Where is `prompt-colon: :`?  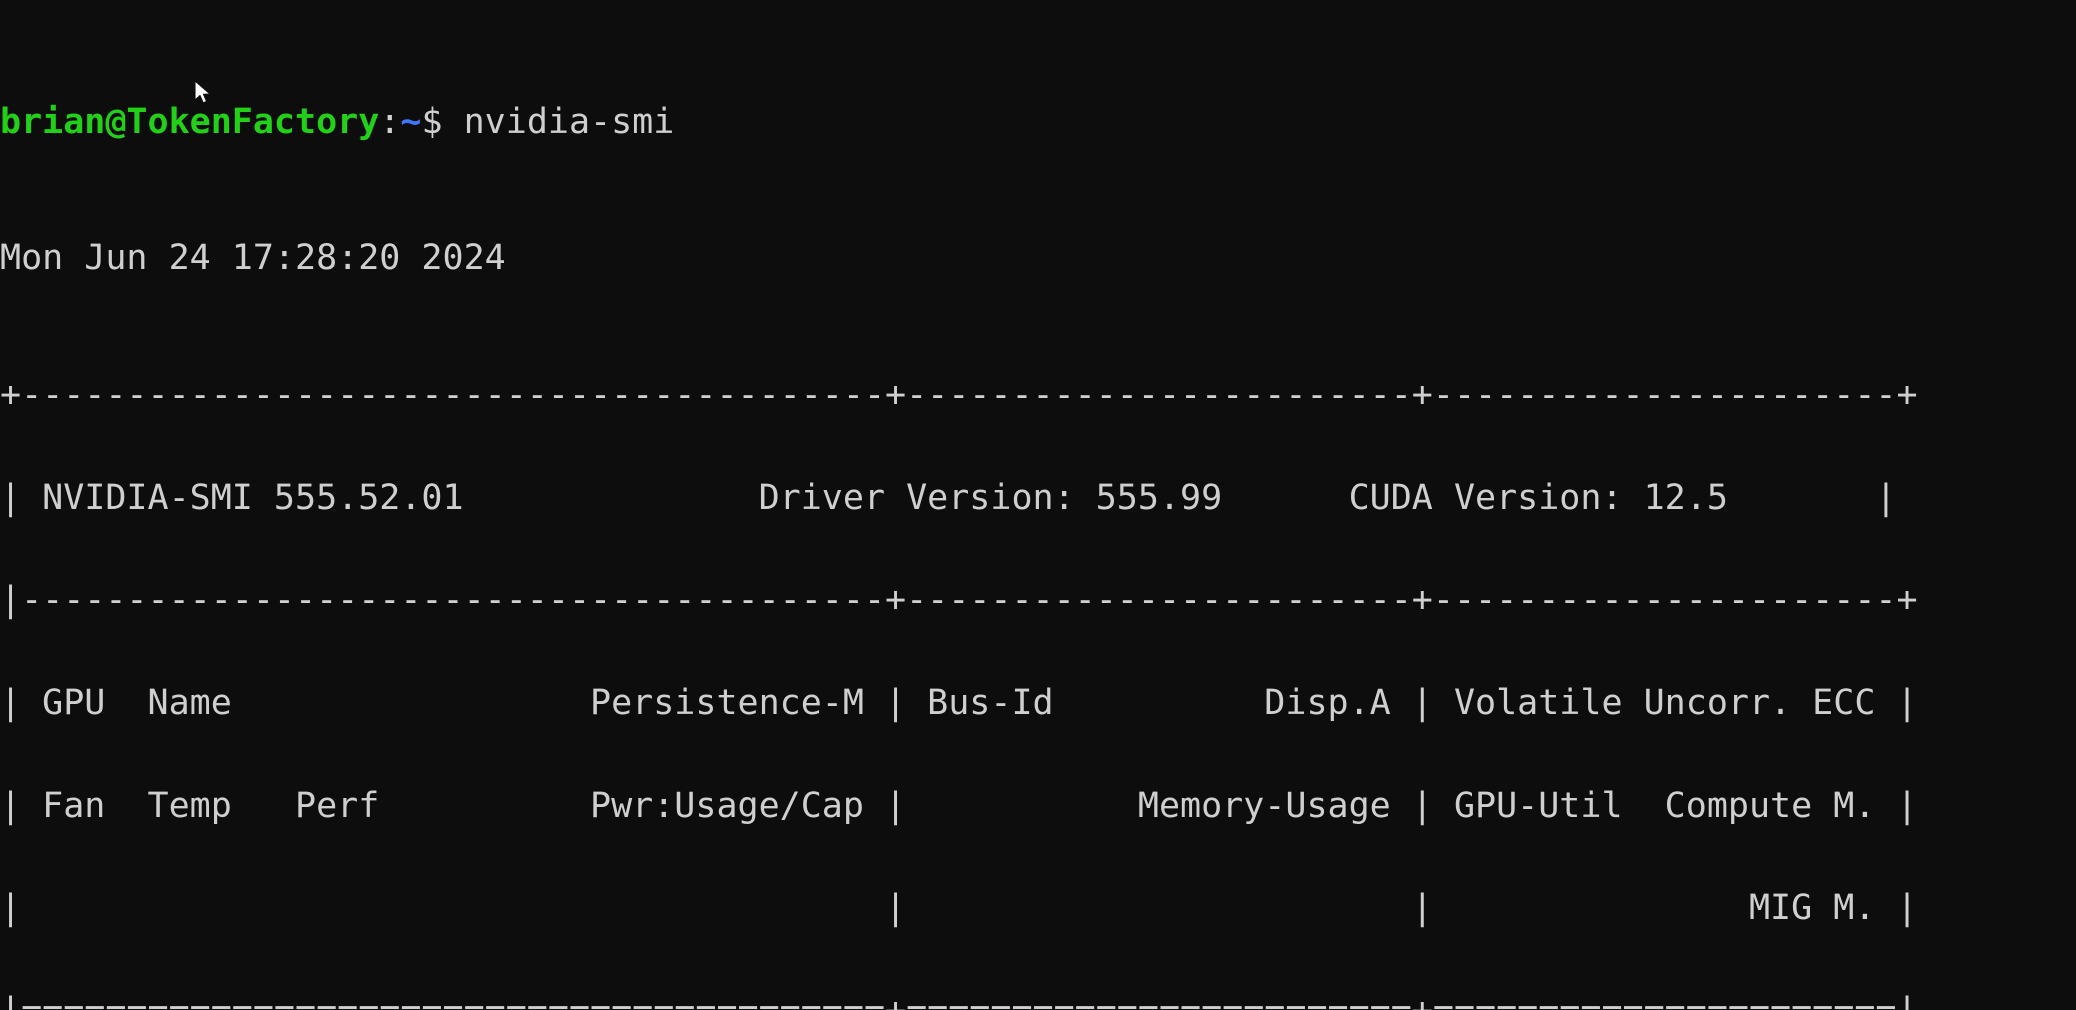
prompt-colon: : is located at coordinates (390, 121).